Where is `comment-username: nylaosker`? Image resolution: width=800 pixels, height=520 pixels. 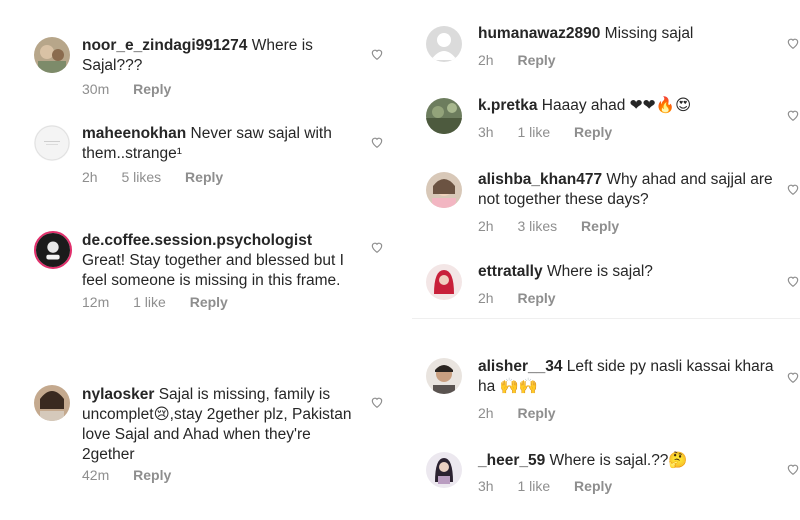 comment-username: nylaosker is located at coordinates (118, 394).